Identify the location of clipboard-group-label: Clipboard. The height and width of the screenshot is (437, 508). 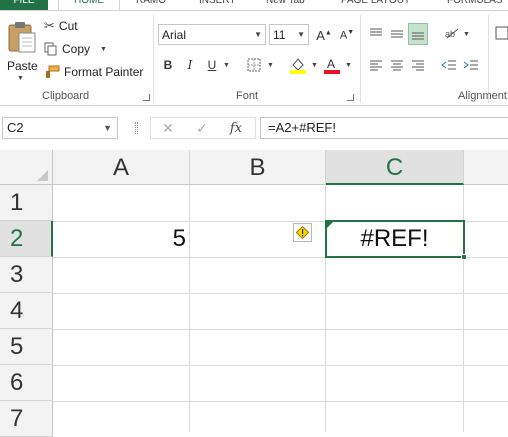
(66, 96).